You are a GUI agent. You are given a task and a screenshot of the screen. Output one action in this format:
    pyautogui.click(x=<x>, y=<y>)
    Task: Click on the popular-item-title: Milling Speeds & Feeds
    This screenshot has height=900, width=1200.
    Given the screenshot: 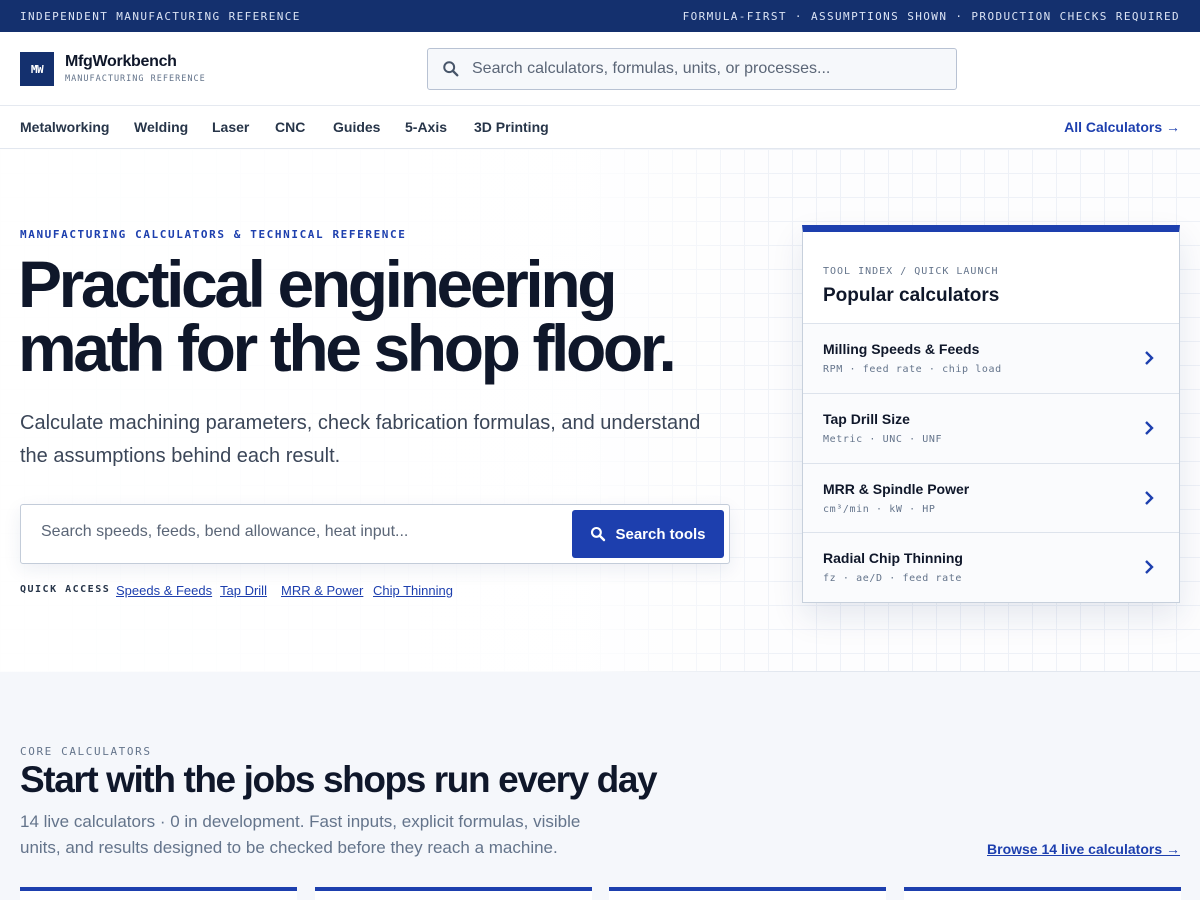 What is the action you would take?
    pyautogui.click(x=901, y=349)
    